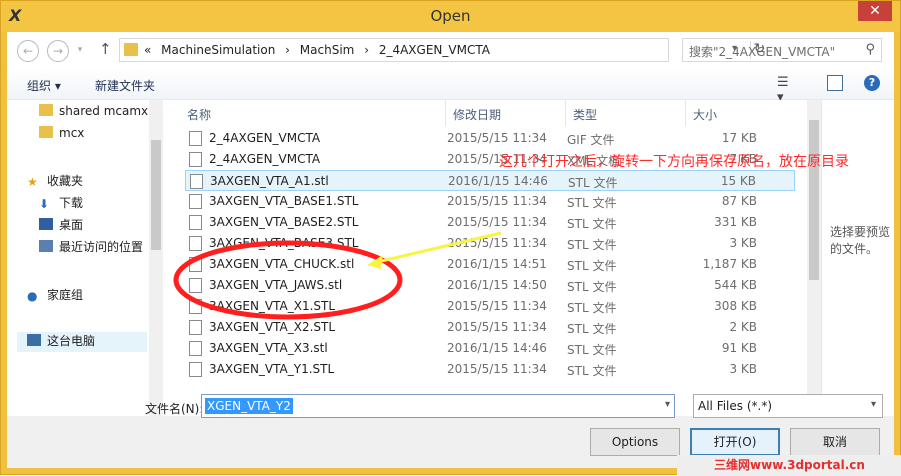 This screenshot has width=901, height=476. What do you see at coordinates (789, 465) in the screenshot?
I see `watermark: 三维网www.3dportal.cn` at bounding box center [789, 465].